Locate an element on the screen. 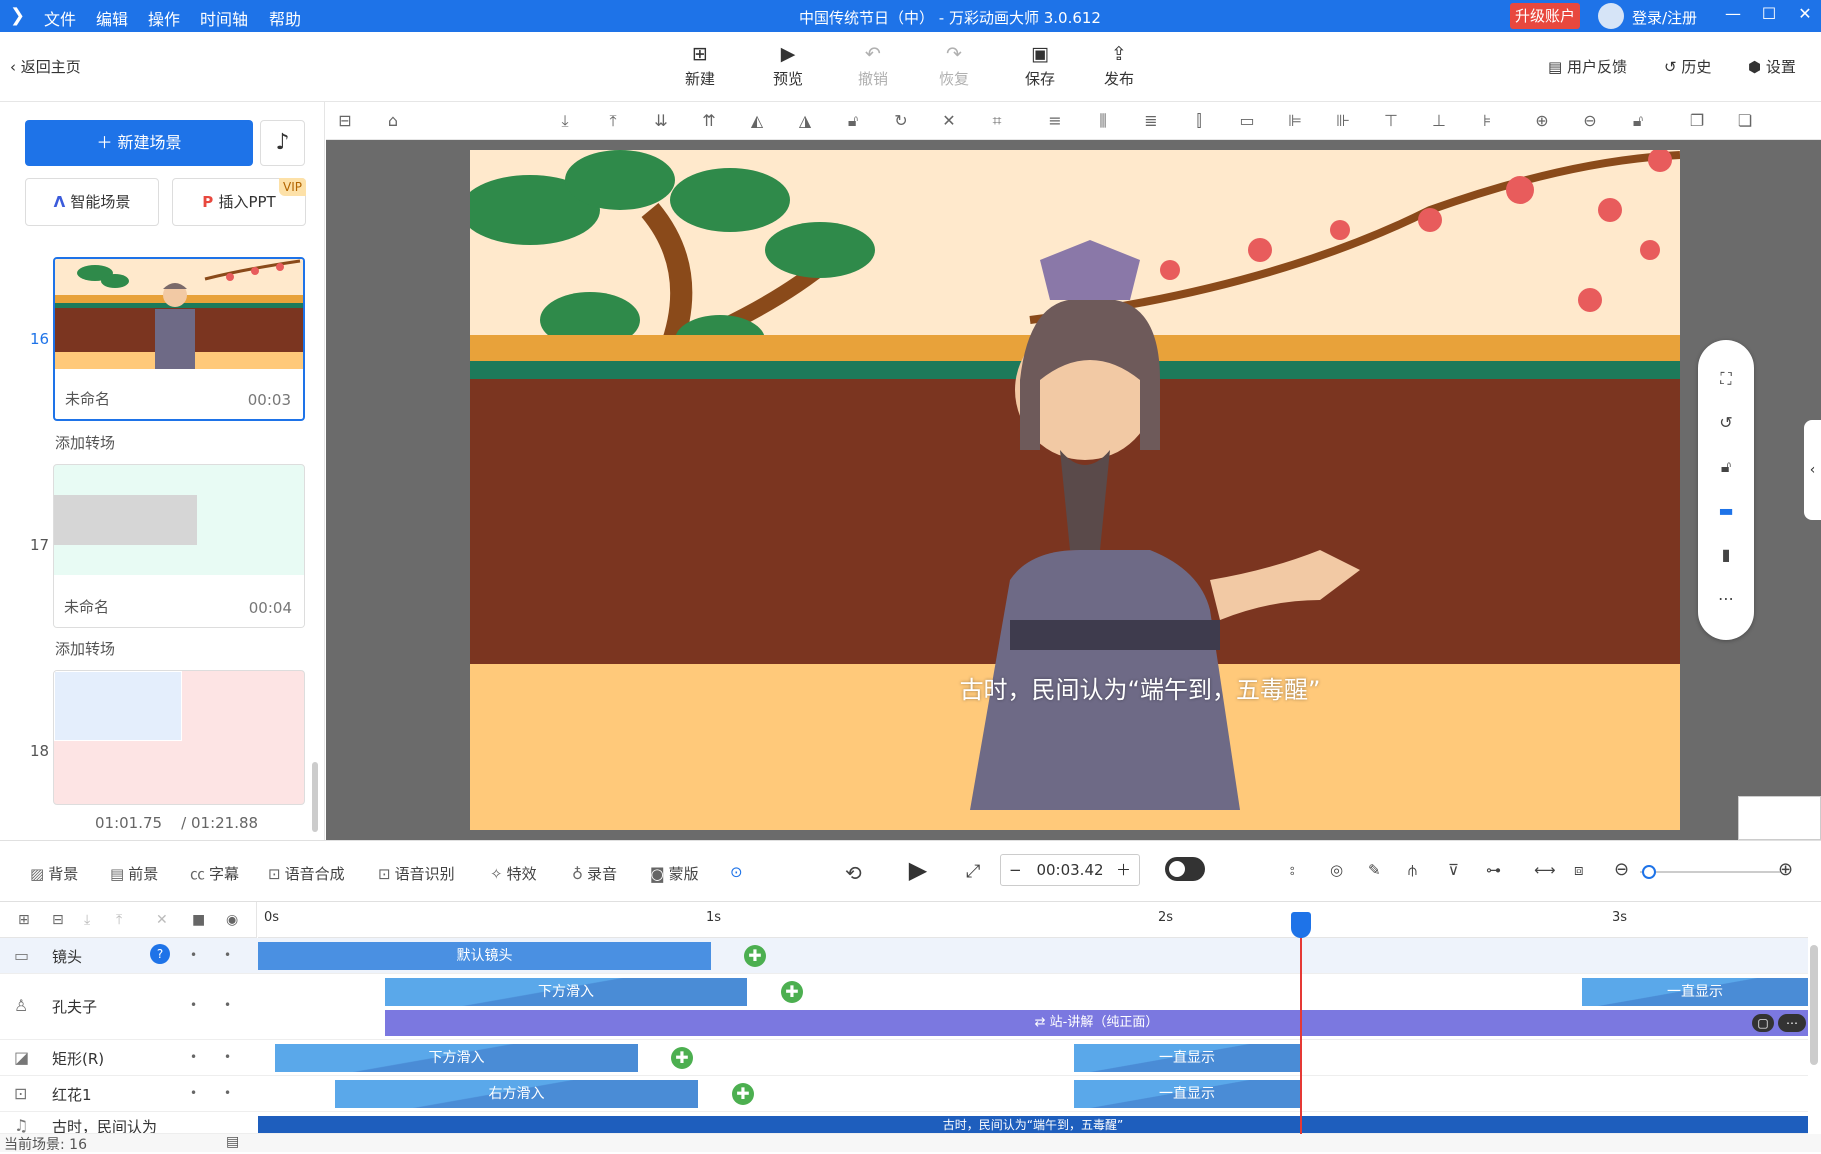 This screenshot has width=1821, height=1154. fit-screen-icon: ⛶ is located at coordinates (1726, 379).